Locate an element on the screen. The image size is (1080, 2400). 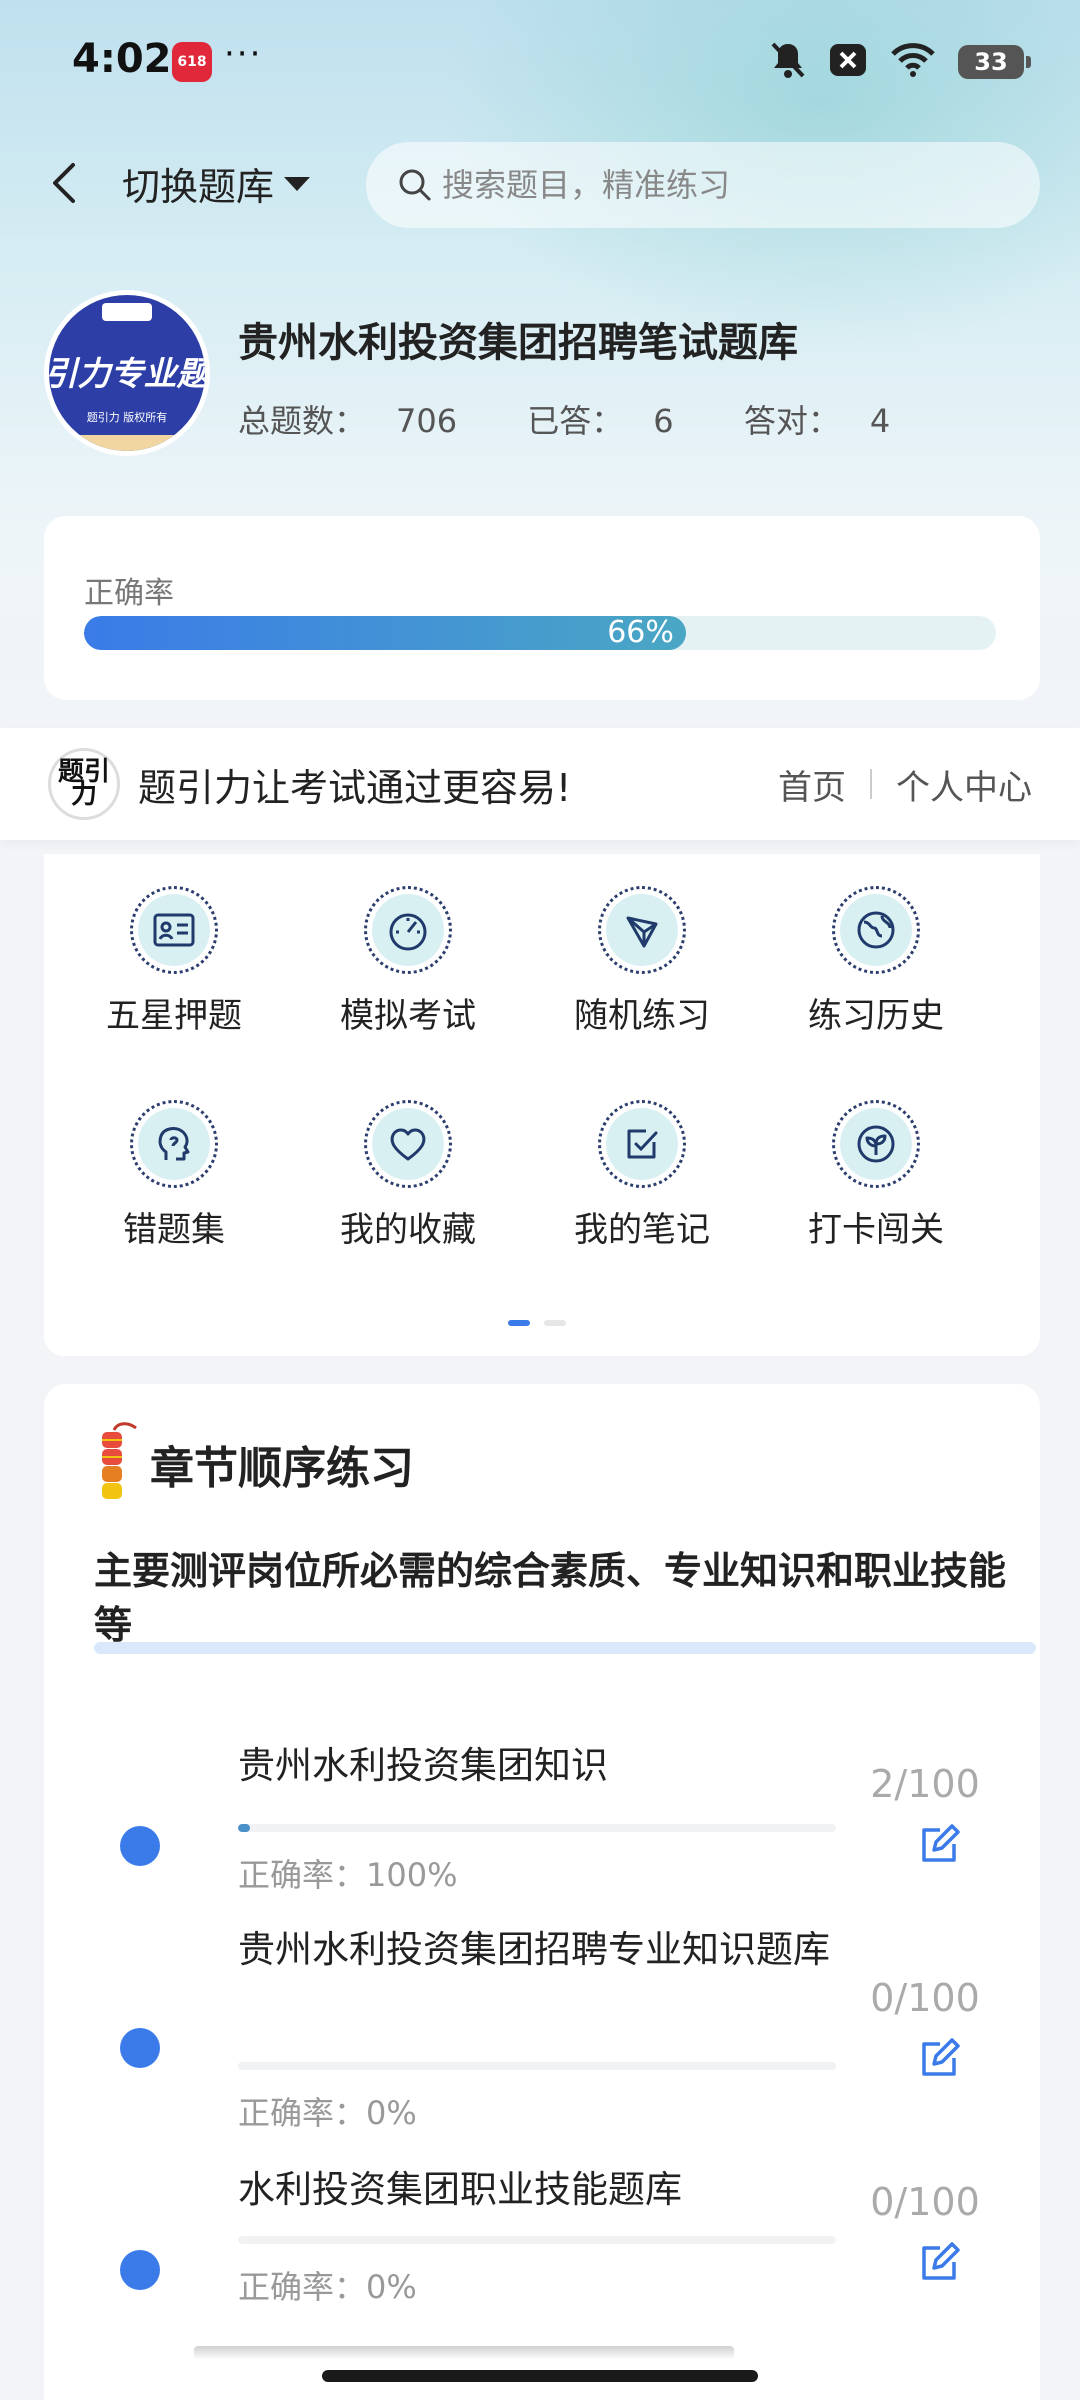
accuracy-label: 正确率 is located at coordinates (129, 593).